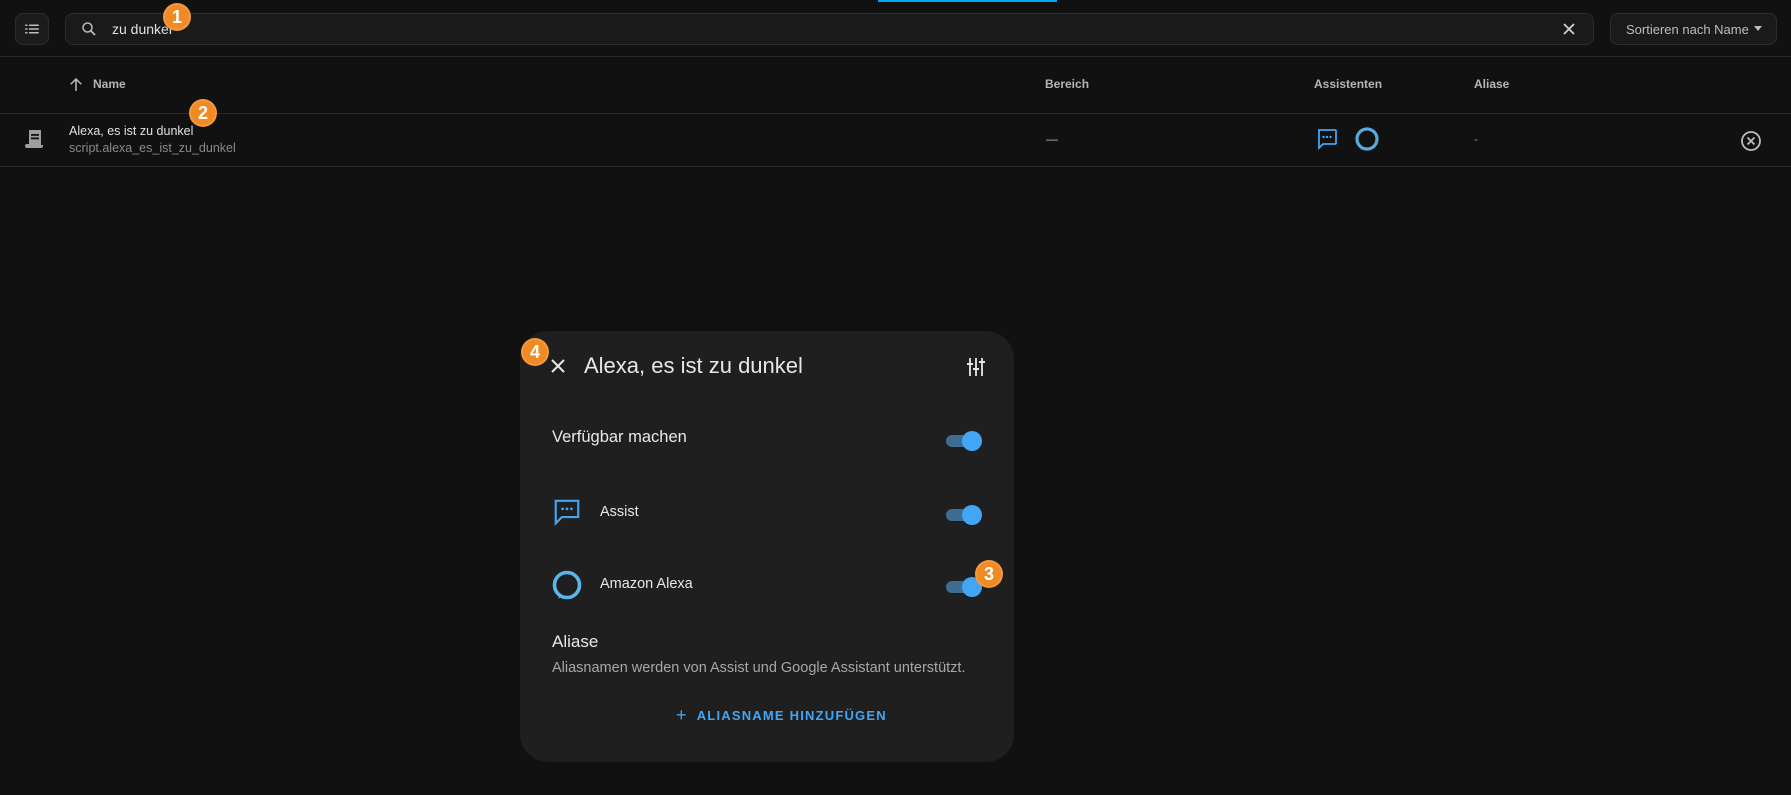 This screenshot has height=795, width=1791. I want to click on aliases-heading: Aliase, so click(575, 641).